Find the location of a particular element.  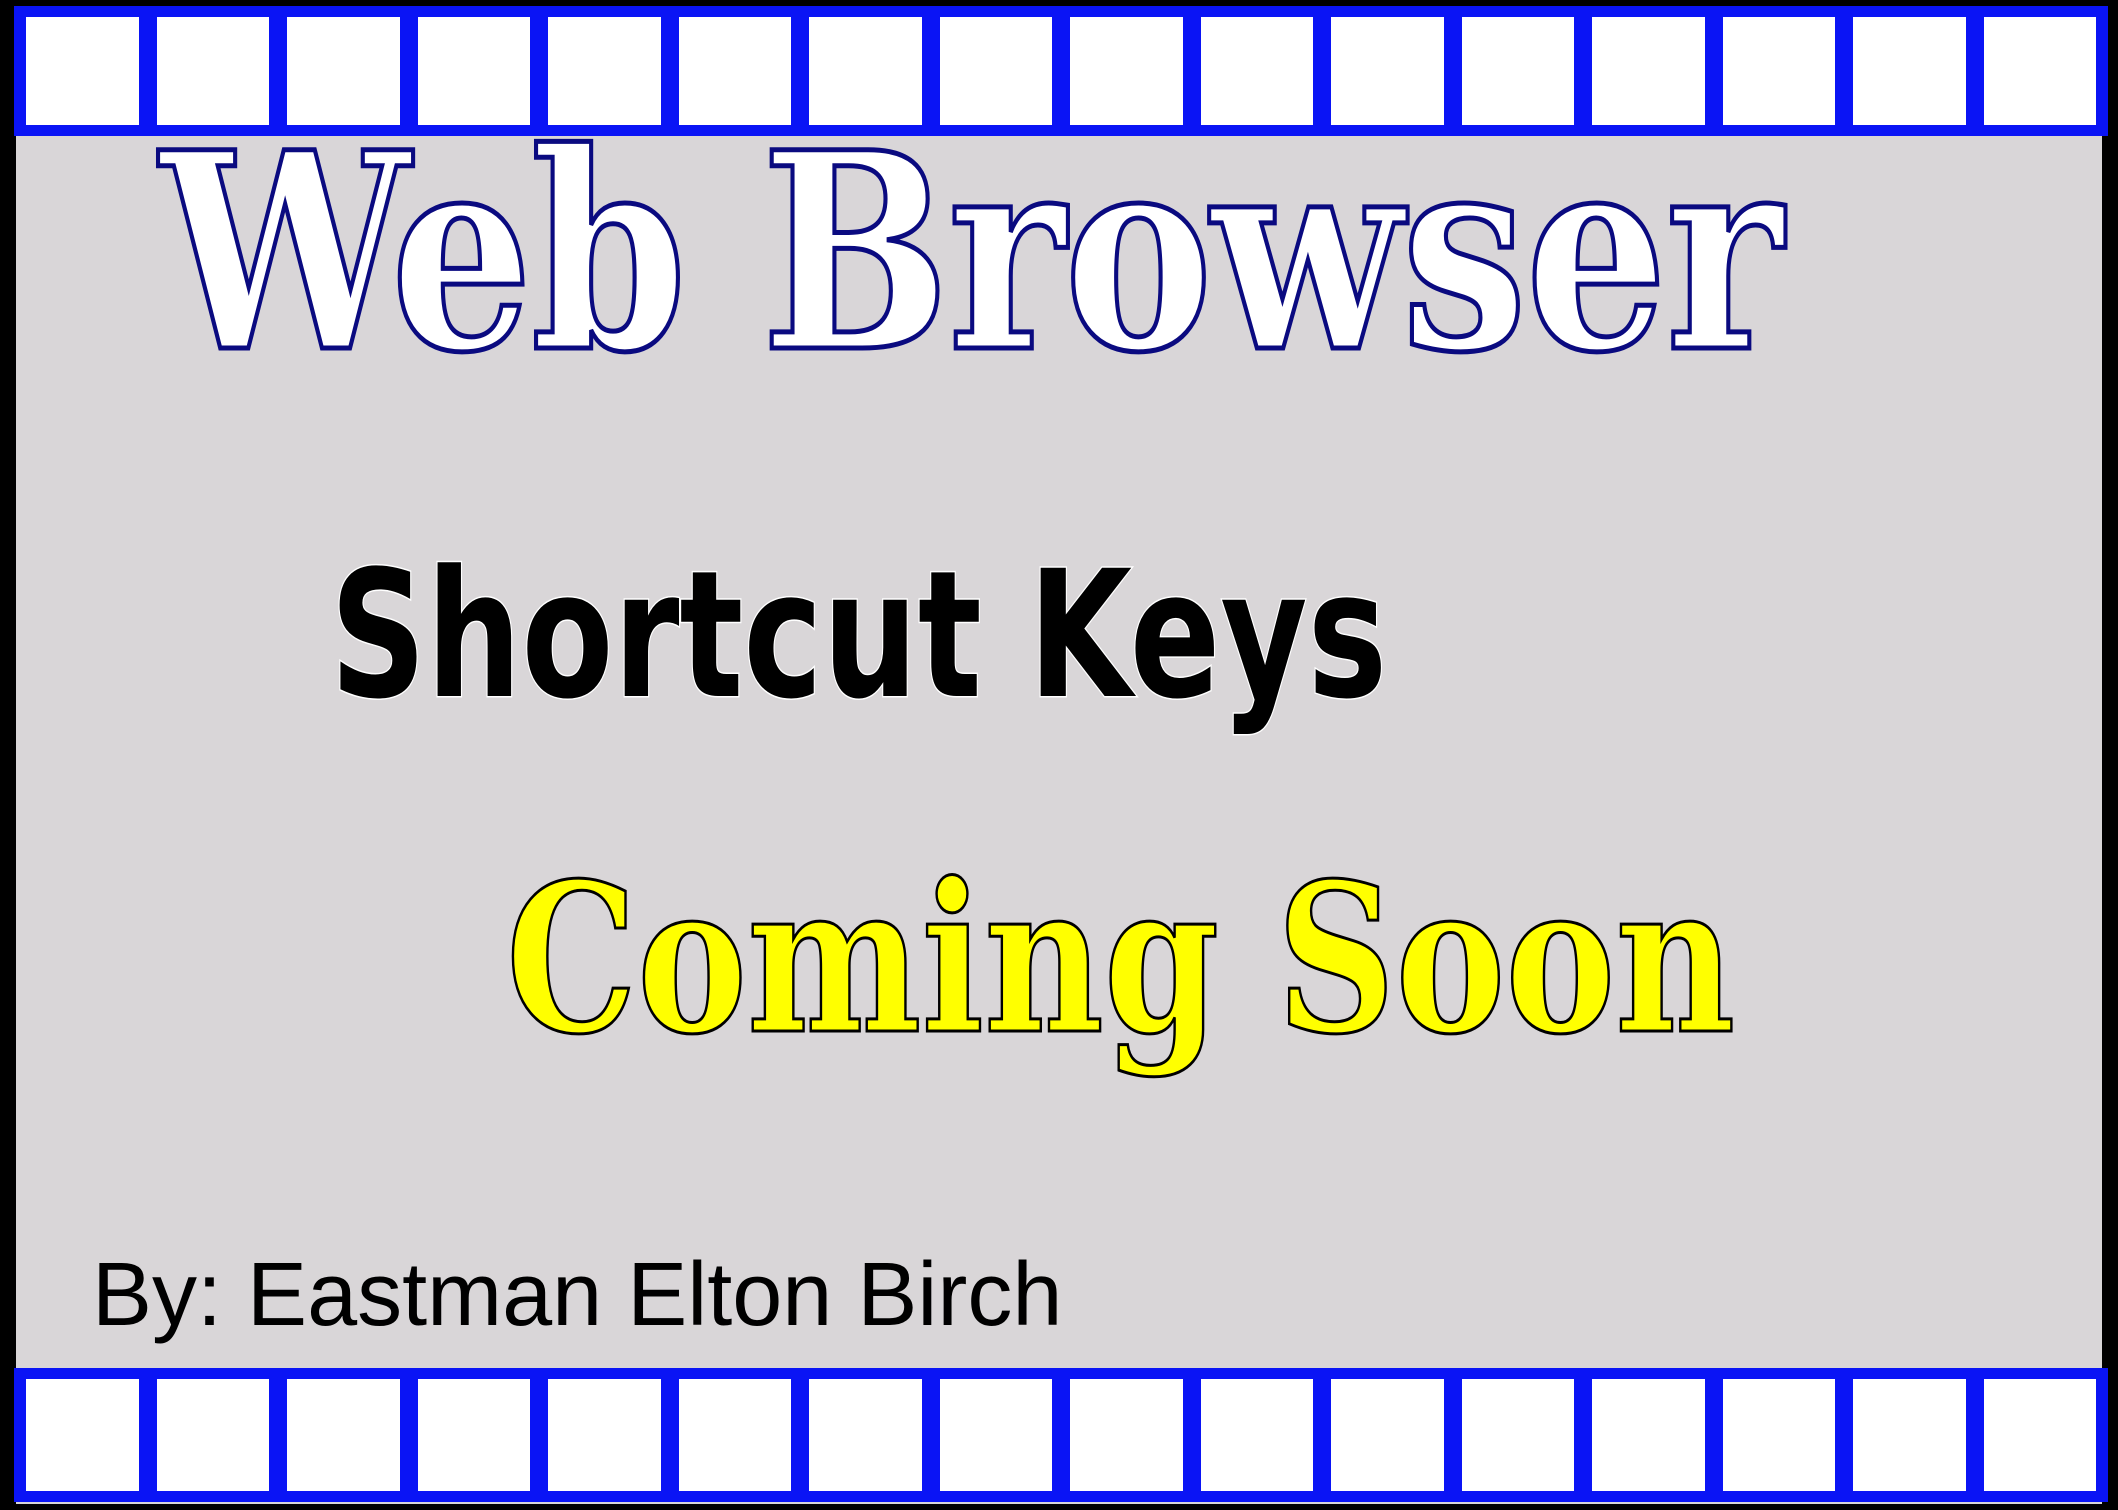

bottom-film-strip-border is located at coordinates (1061, 1435).